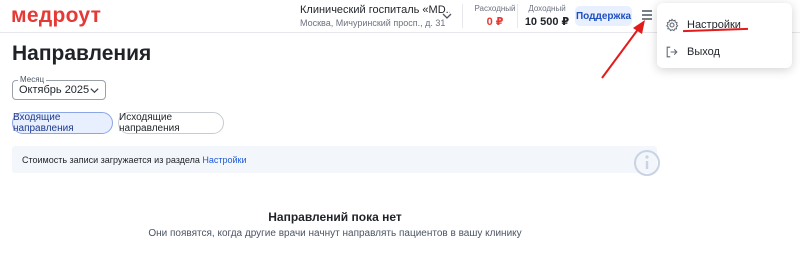 This screenshot has height=273, width=800. I want to click on expense-balance: Расходный 0 ₽, so click(495, 16).